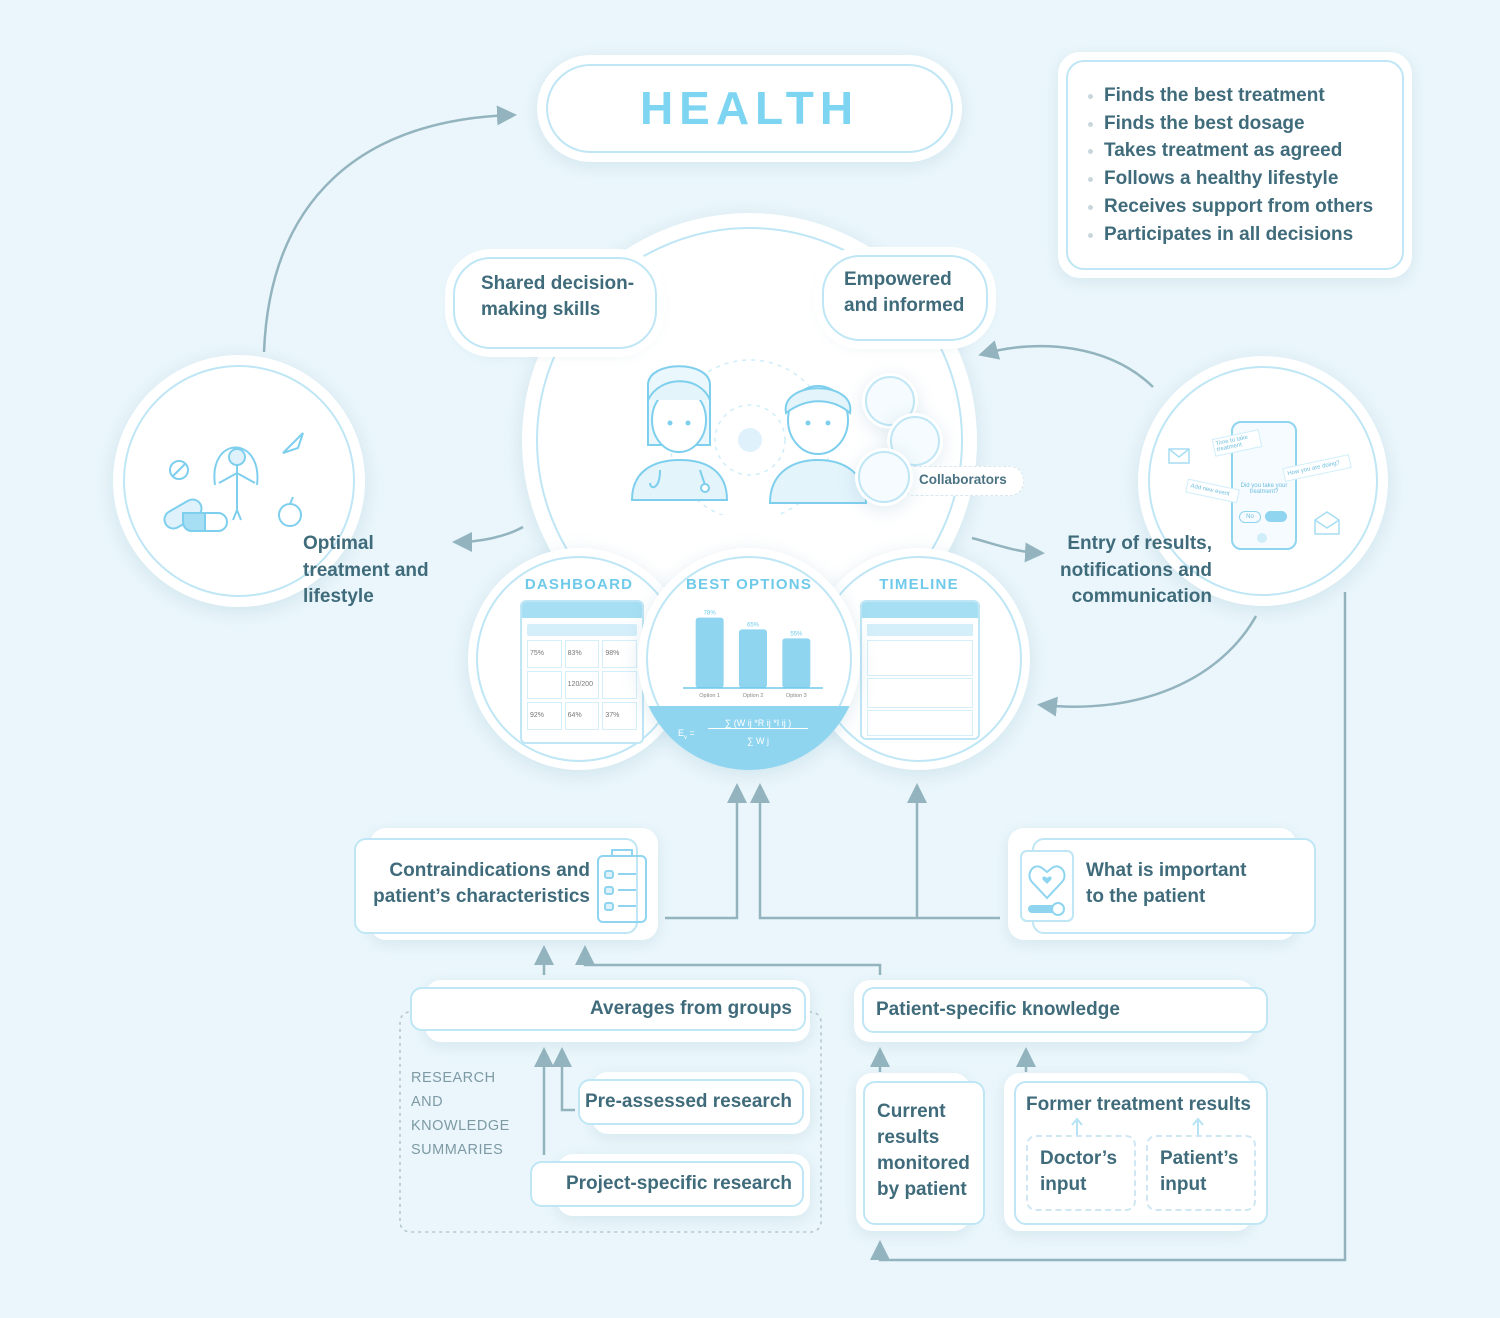 Image resolution: width=1500 pixels, height=1318 pixels. Describe the element at coordinates (1198, 1126) in the screenshot. I see `patient-input-arrow-icon` at that location.